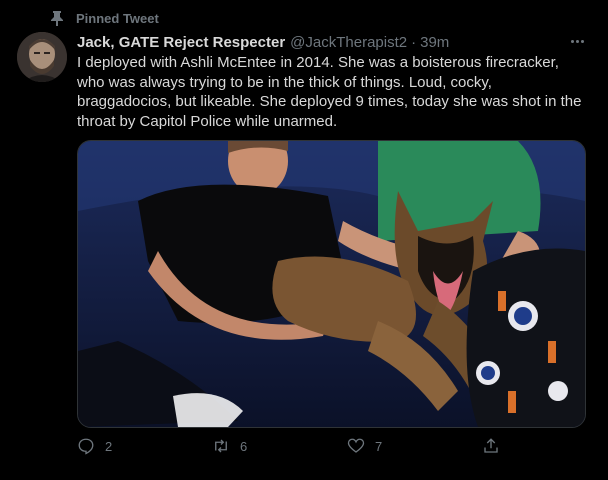 This screenshot has width=608, height=480. What do you see at coordinates (244, 446) in the screenshot?
I see `retweet-count: 6` at bounding box center [244, 446].